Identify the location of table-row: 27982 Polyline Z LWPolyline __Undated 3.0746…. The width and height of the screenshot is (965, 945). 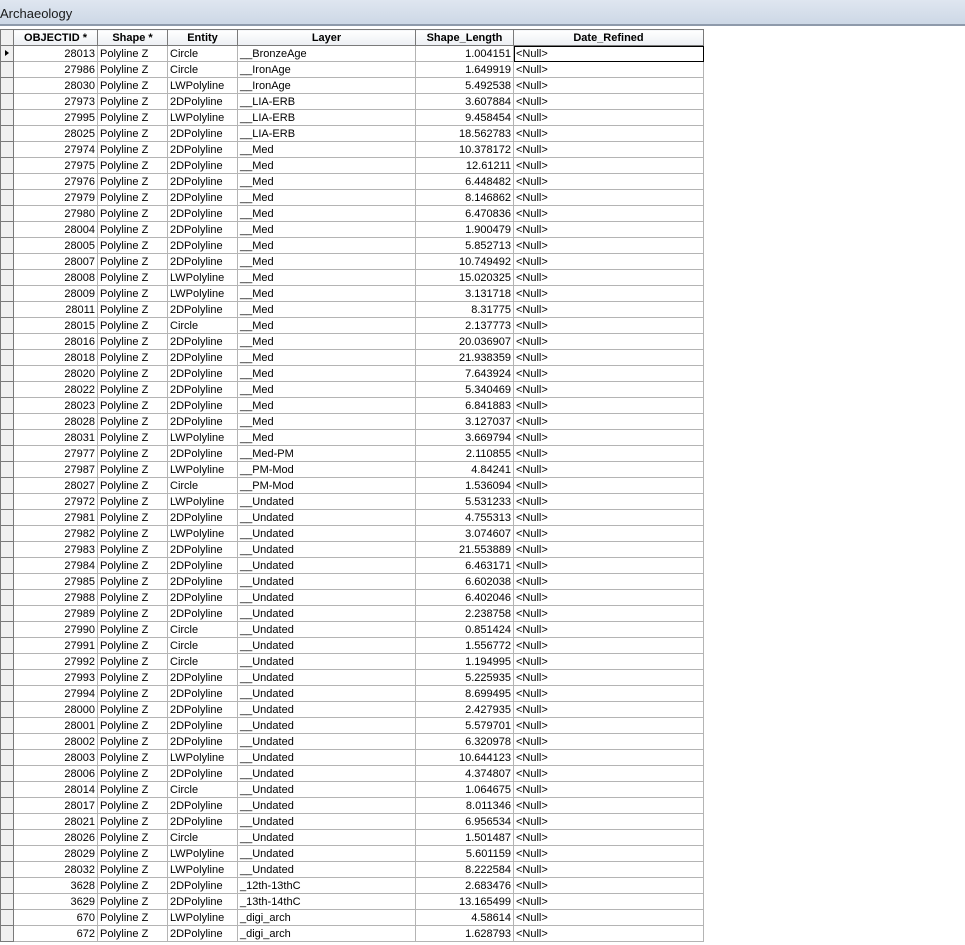
(352, 533).